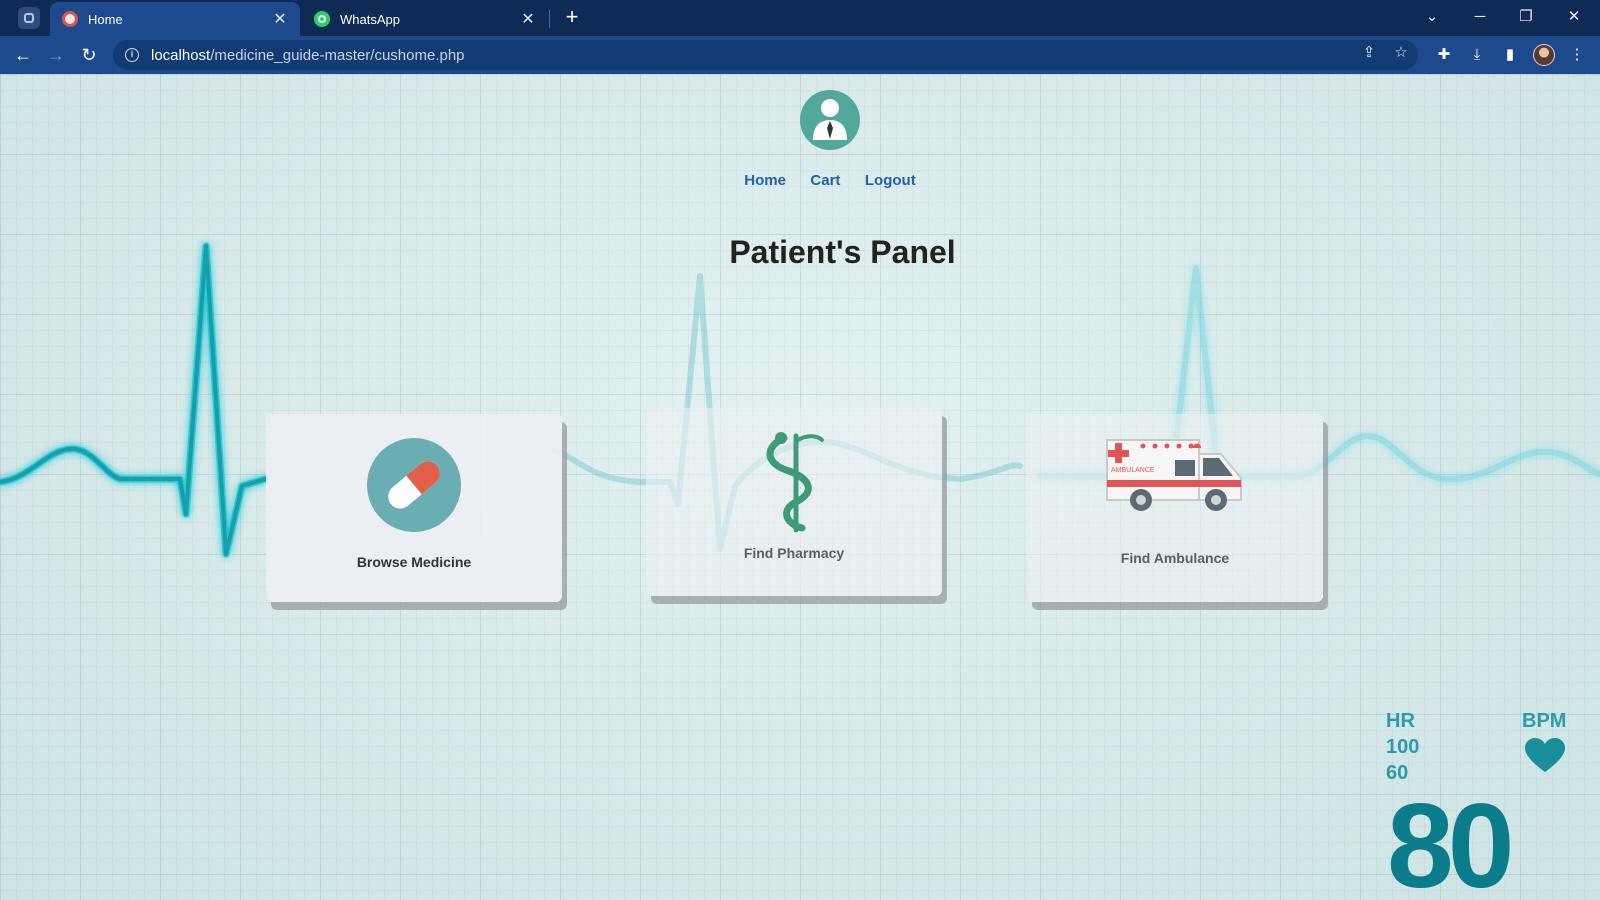 This screenshot has height=900, width=1600. What do you see at coordinates (1133, 470) in the screenshot?
I see `ambulance-text: AMBULANCE` at bounding box center [1133, 470].